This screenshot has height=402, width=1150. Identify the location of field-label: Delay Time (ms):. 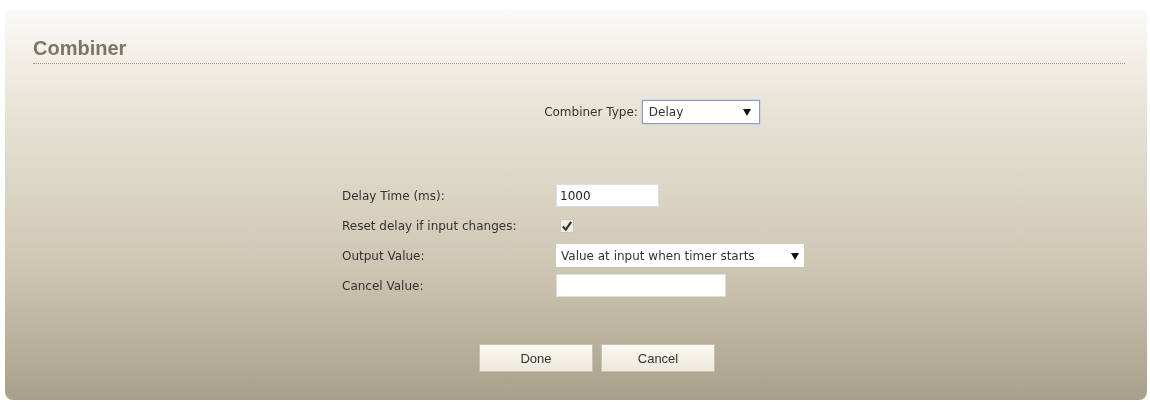
(394, 195).